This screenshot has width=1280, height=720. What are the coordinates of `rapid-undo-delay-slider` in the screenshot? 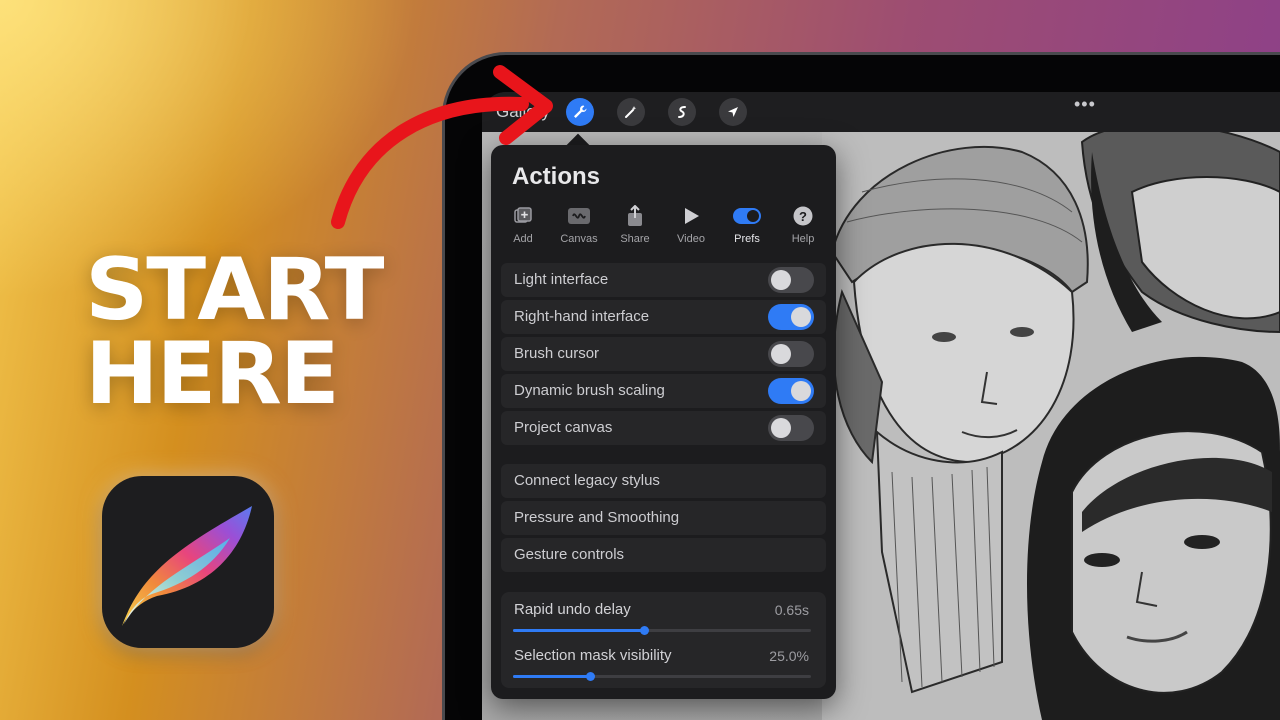 It's located at (662, 630).